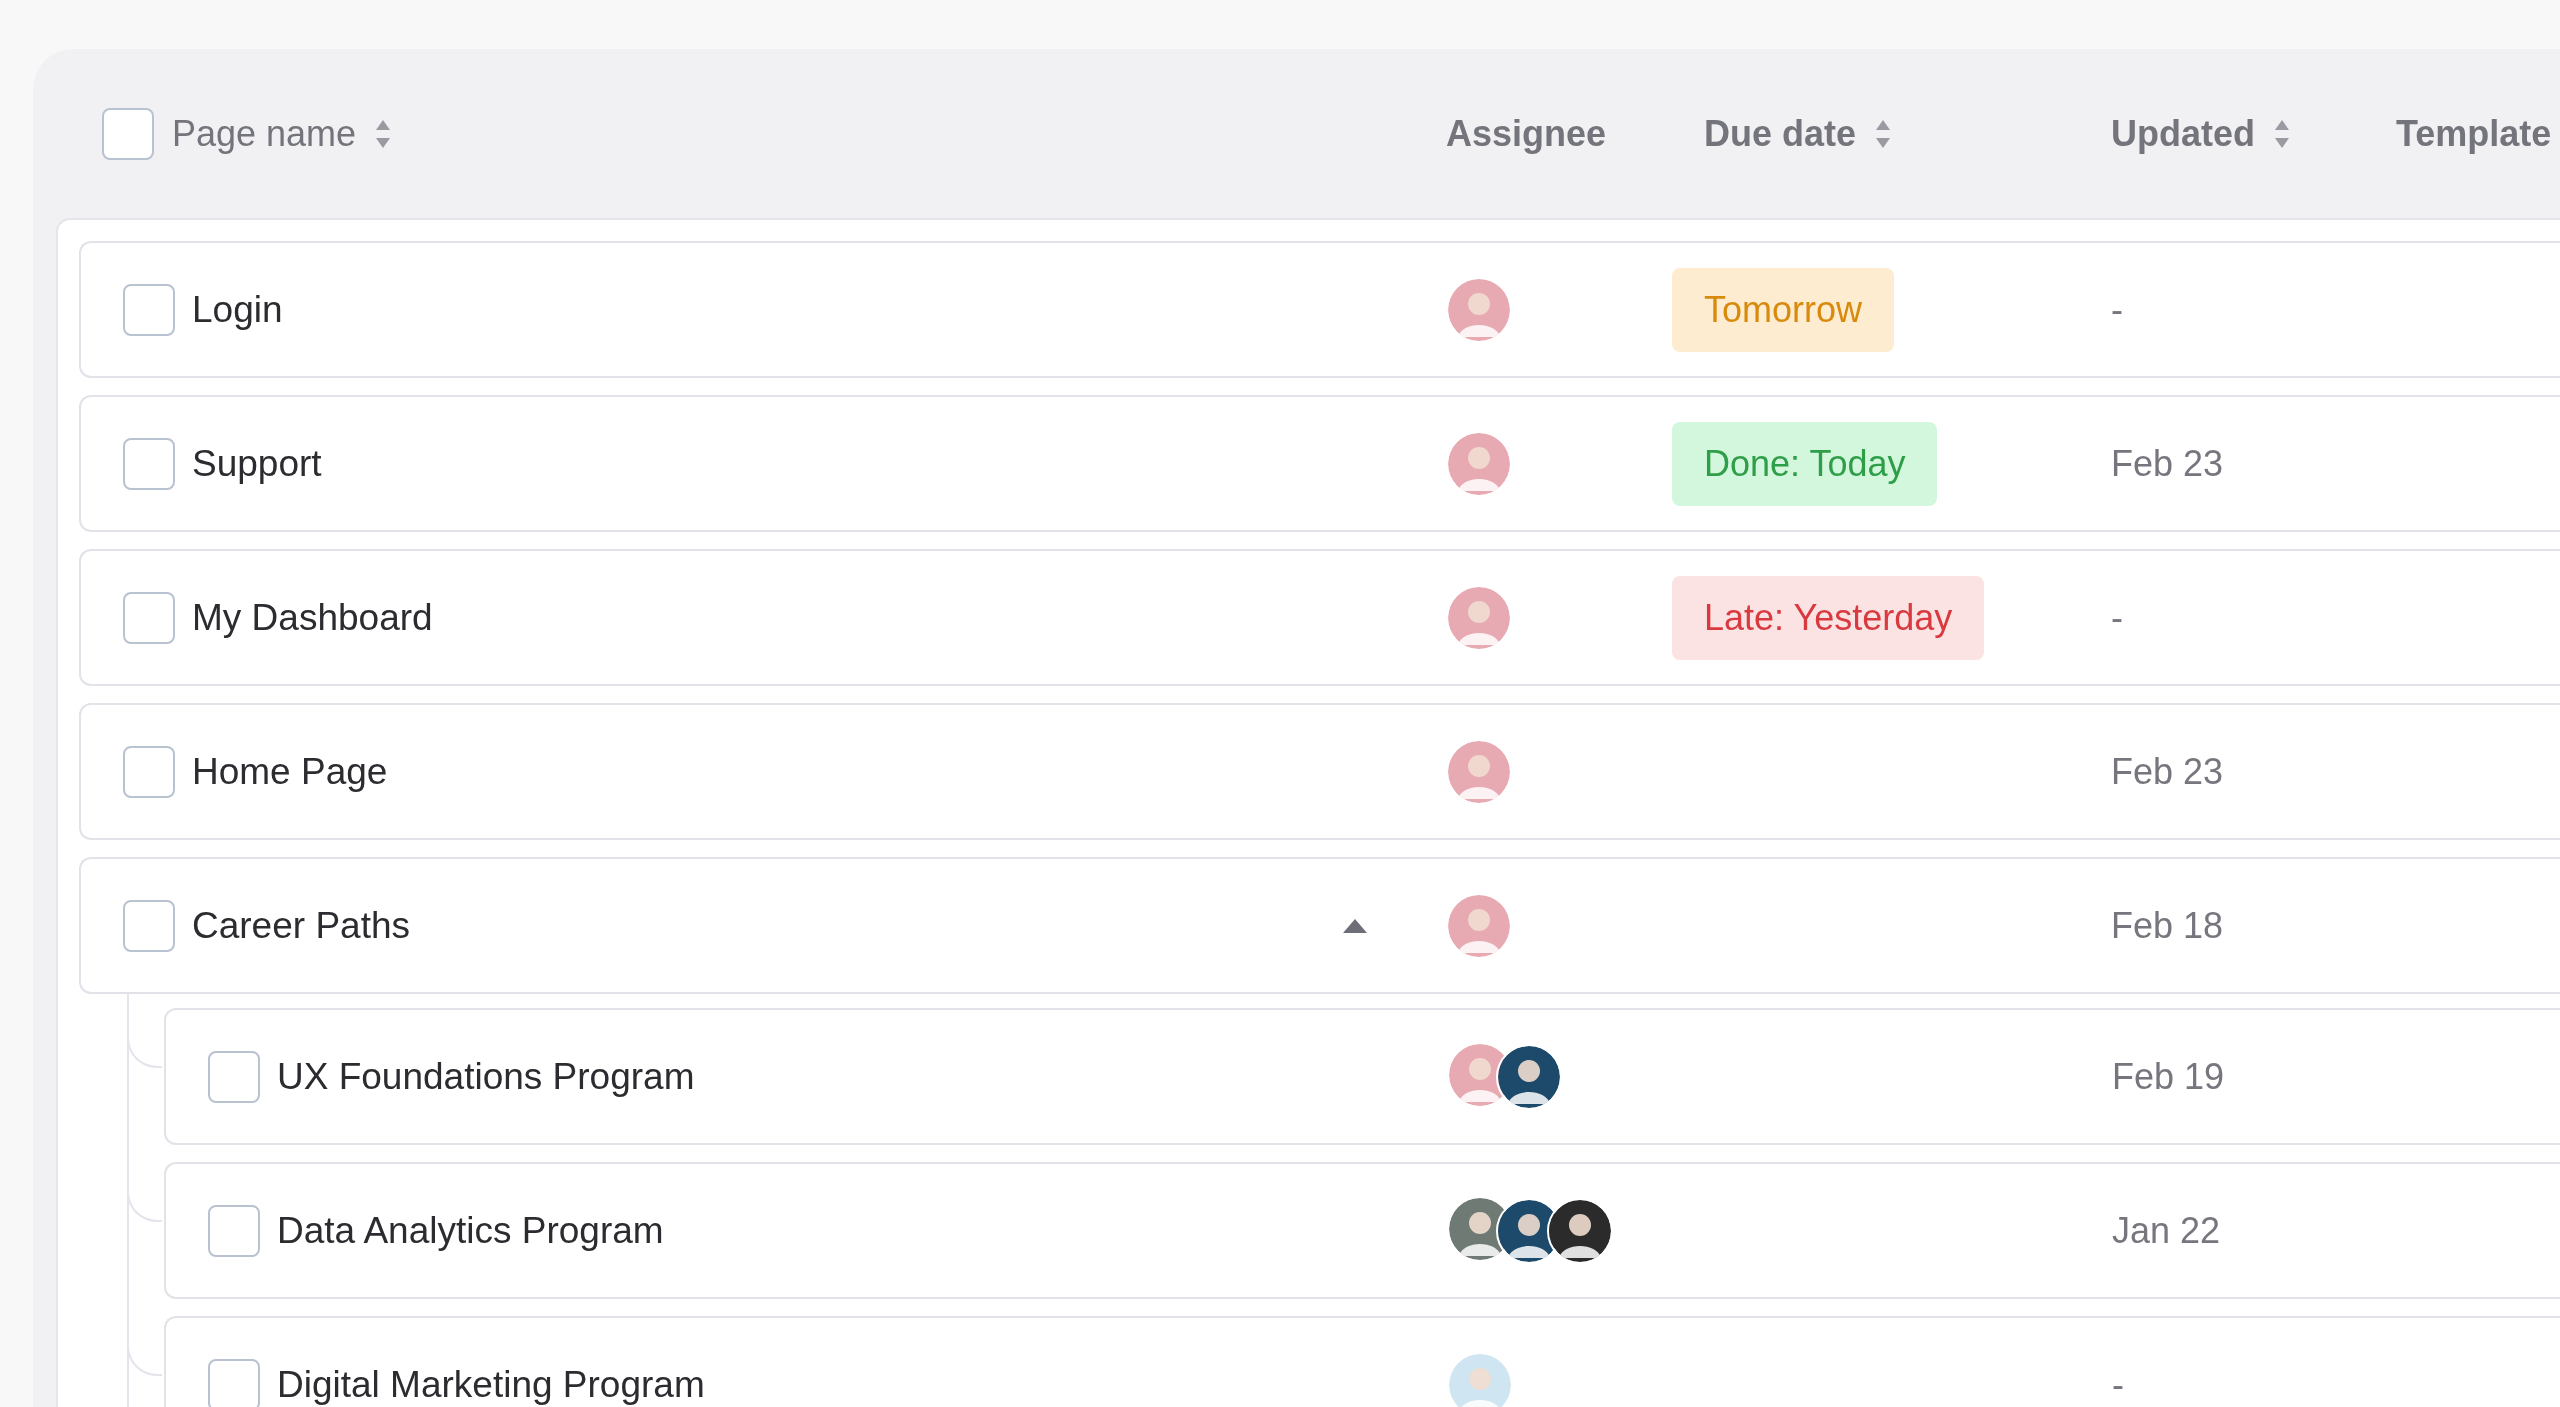 This screenshot has height=1407, width=2560. What do you see at coordinates (290, 771) in the screenshot?
I see `page-name: Home Page` at bounding box center [290, 771].